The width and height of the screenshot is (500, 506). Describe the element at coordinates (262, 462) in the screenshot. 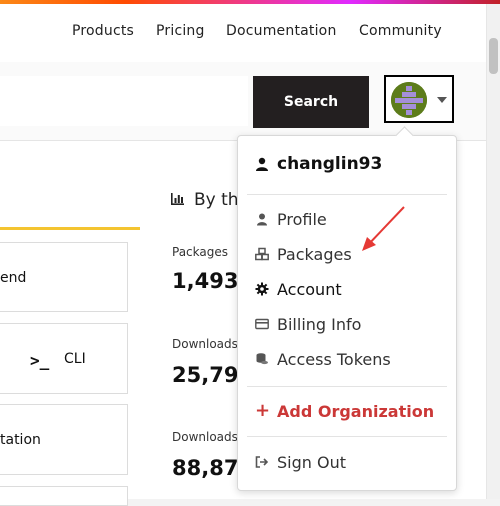

I see `sign-out-icon` at that location.